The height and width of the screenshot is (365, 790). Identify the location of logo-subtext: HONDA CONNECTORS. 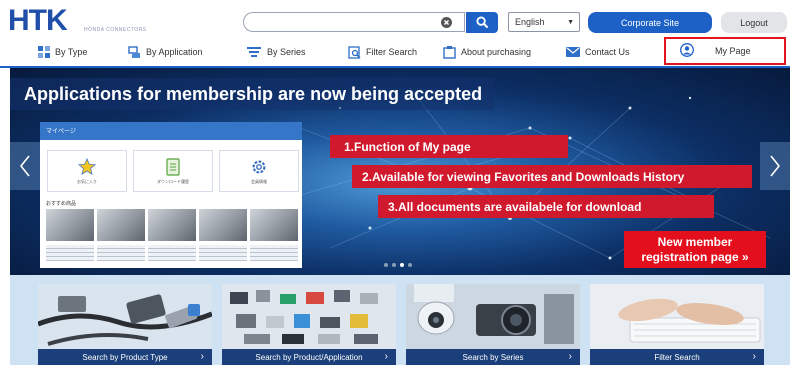
(115, 30).